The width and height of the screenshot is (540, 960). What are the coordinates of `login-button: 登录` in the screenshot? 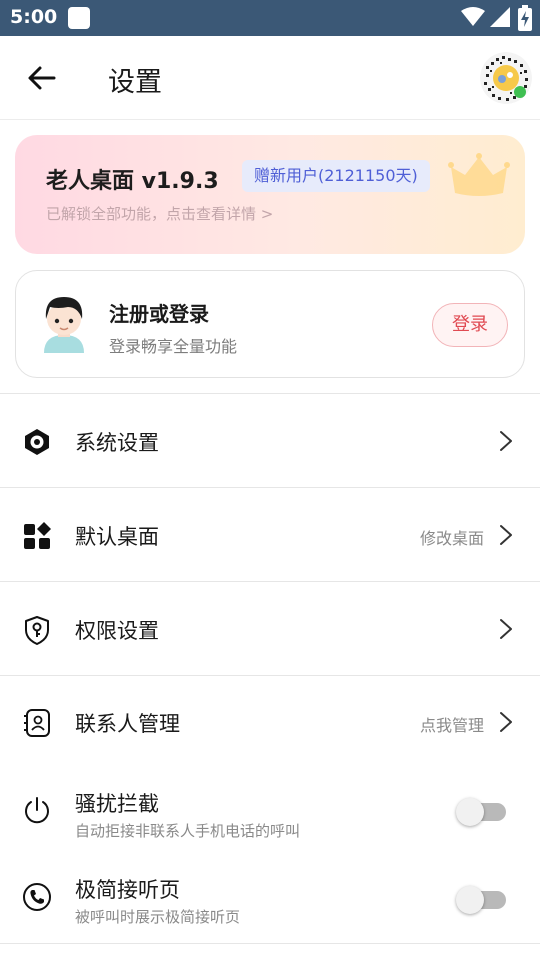 It's located at (470, 325).